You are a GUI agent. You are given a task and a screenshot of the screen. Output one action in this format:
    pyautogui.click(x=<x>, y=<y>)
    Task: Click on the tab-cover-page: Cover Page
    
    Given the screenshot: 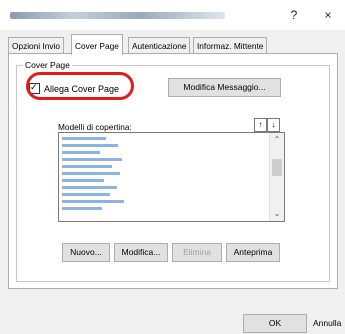 What is the action you would take?
    pyautogui.click(x=97, y=44)
    